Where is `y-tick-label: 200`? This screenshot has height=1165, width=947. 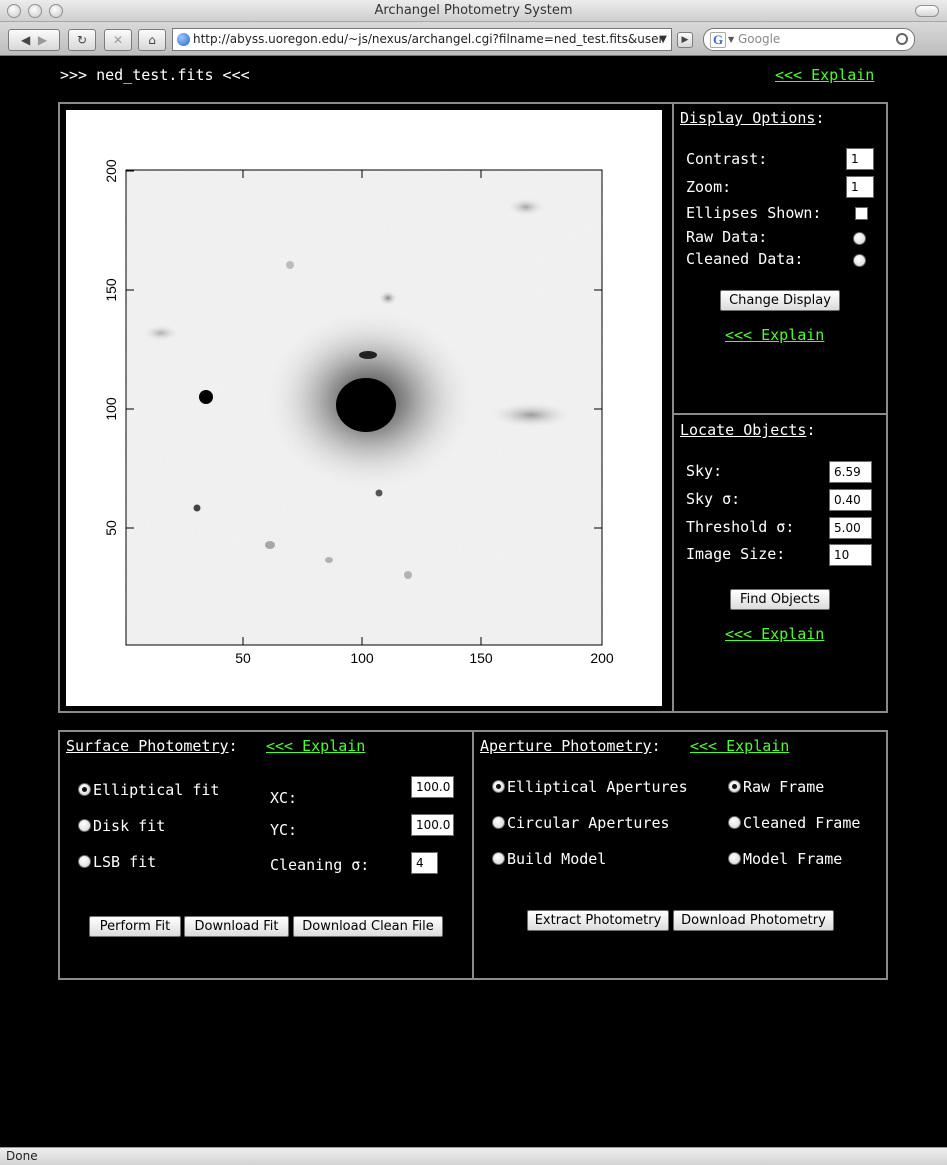
y-tick-label: 200 is located at coordinates (111, 171).